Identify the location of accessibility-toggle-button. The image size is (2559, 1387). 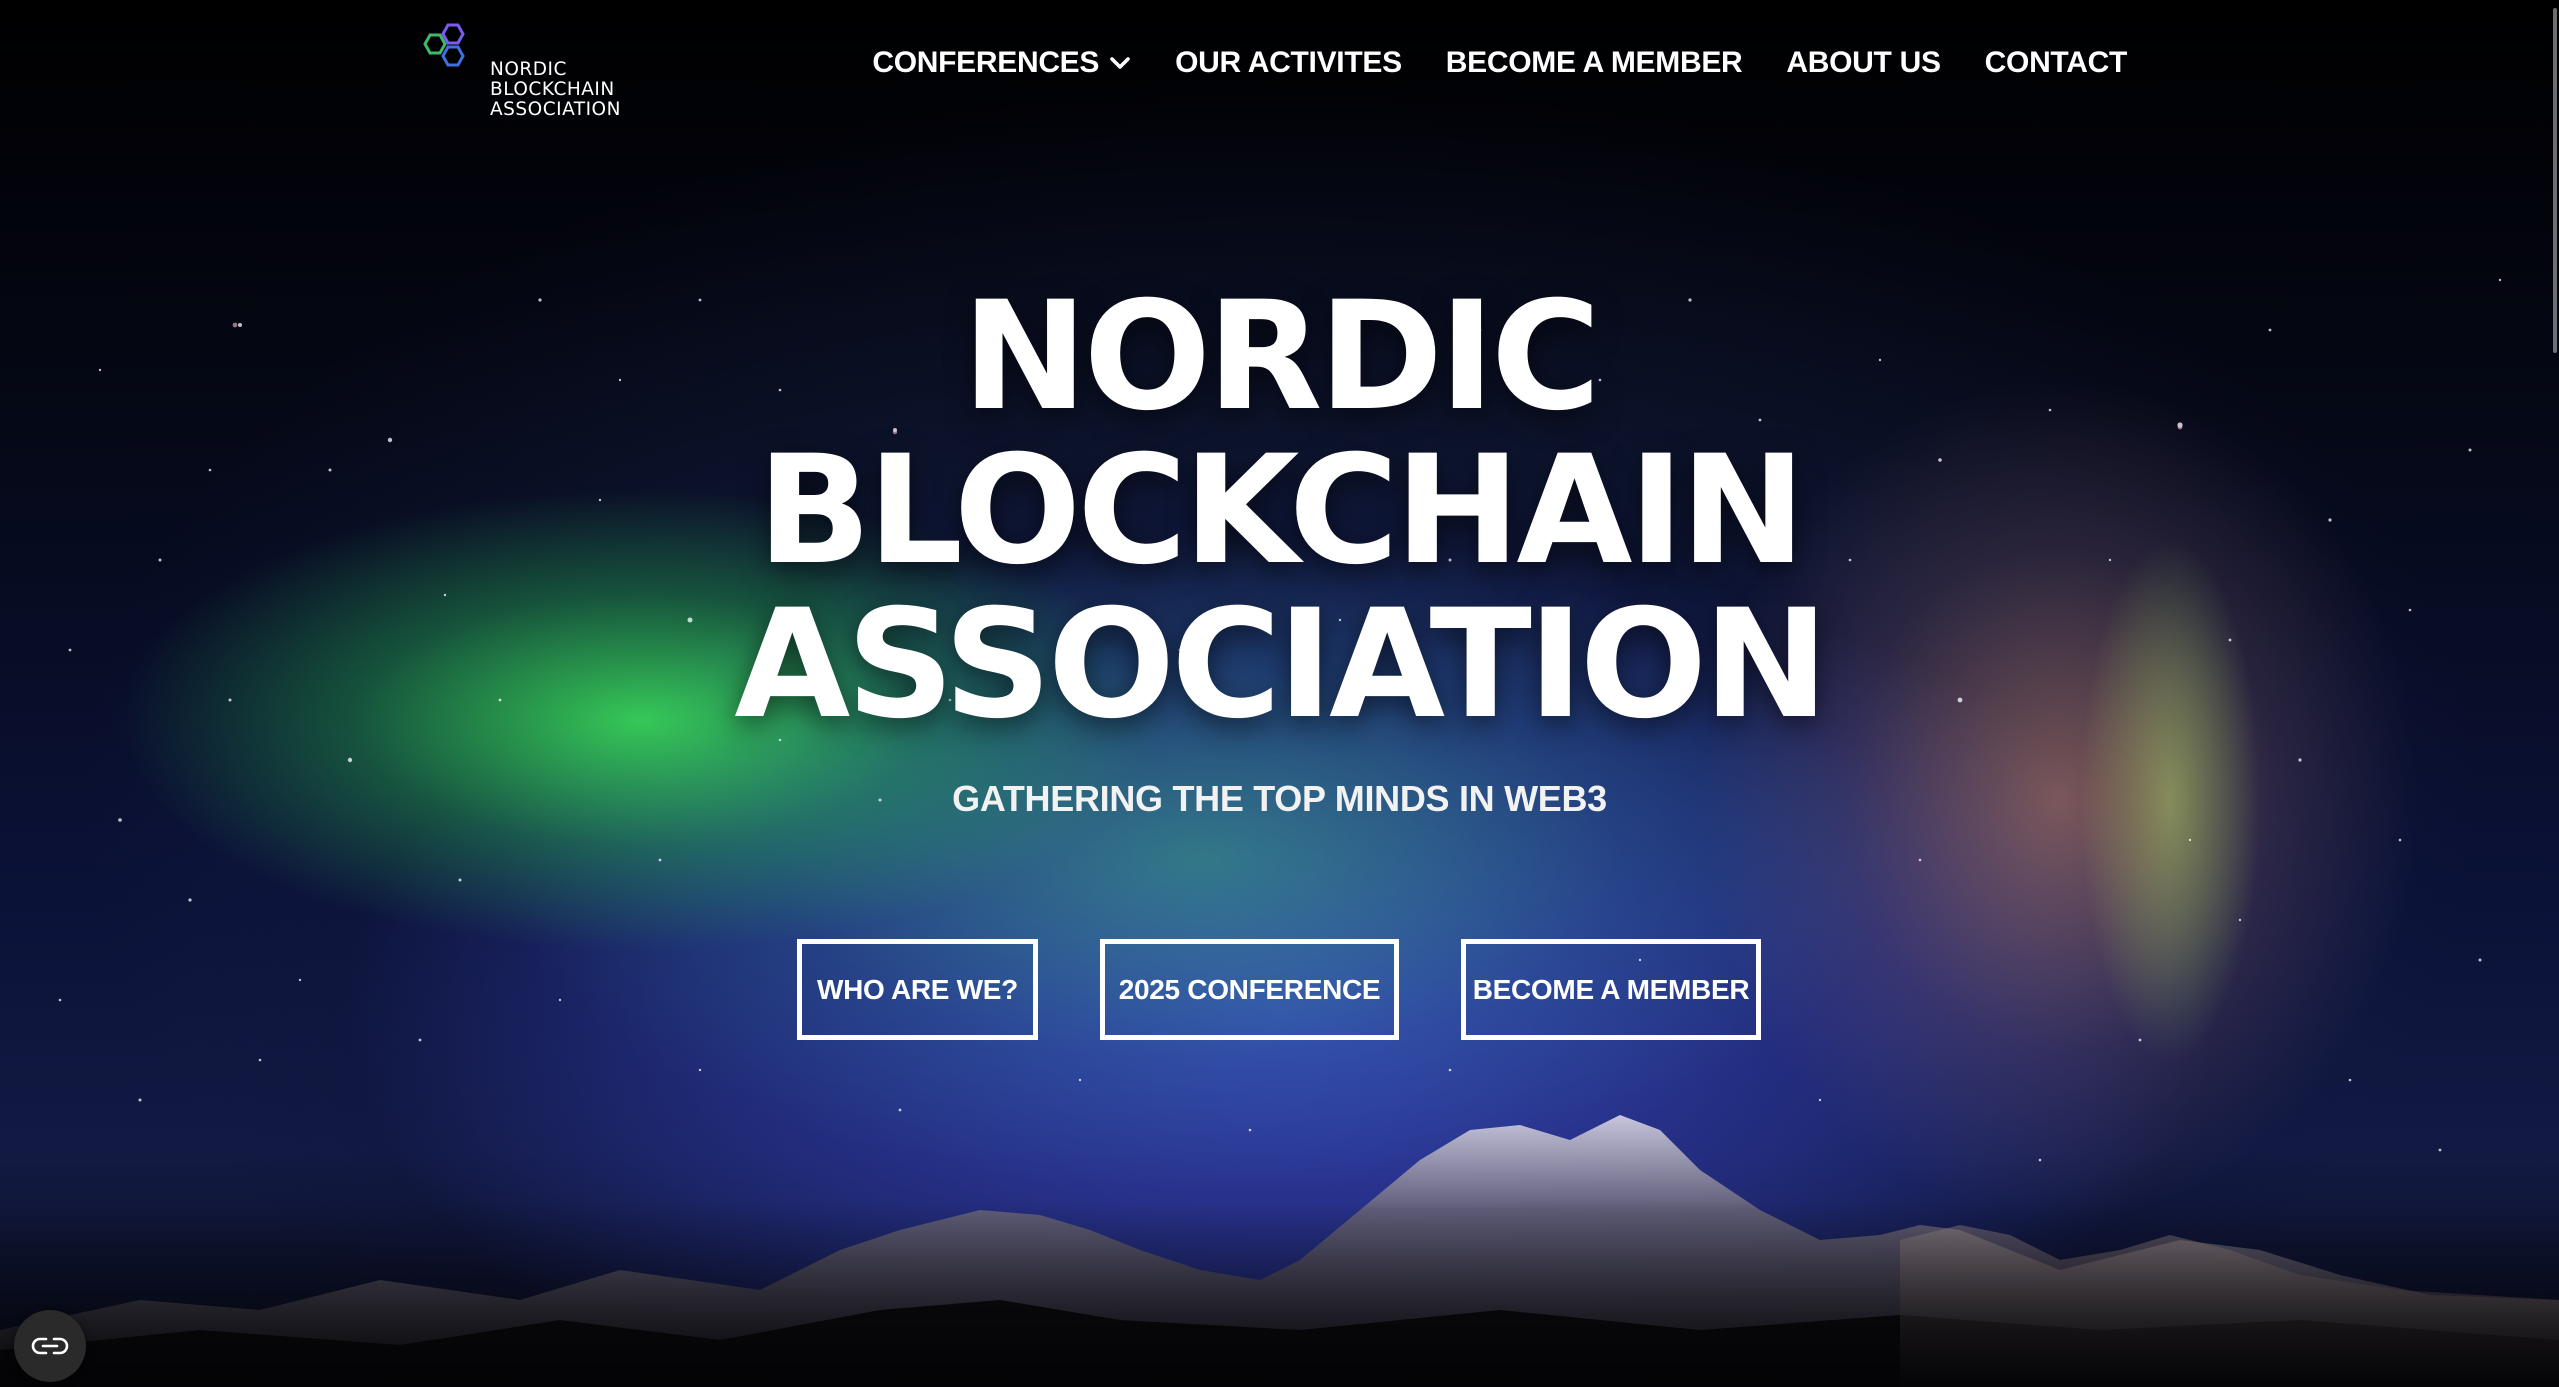
(50, 1346).